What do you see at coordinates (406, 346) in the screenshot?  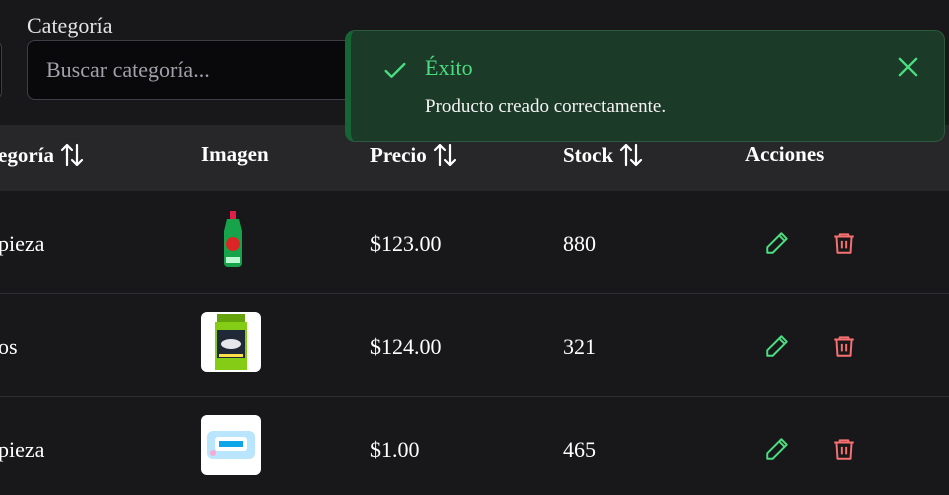 I see `price-cell: $124.00` at bounding box center [406, 346].